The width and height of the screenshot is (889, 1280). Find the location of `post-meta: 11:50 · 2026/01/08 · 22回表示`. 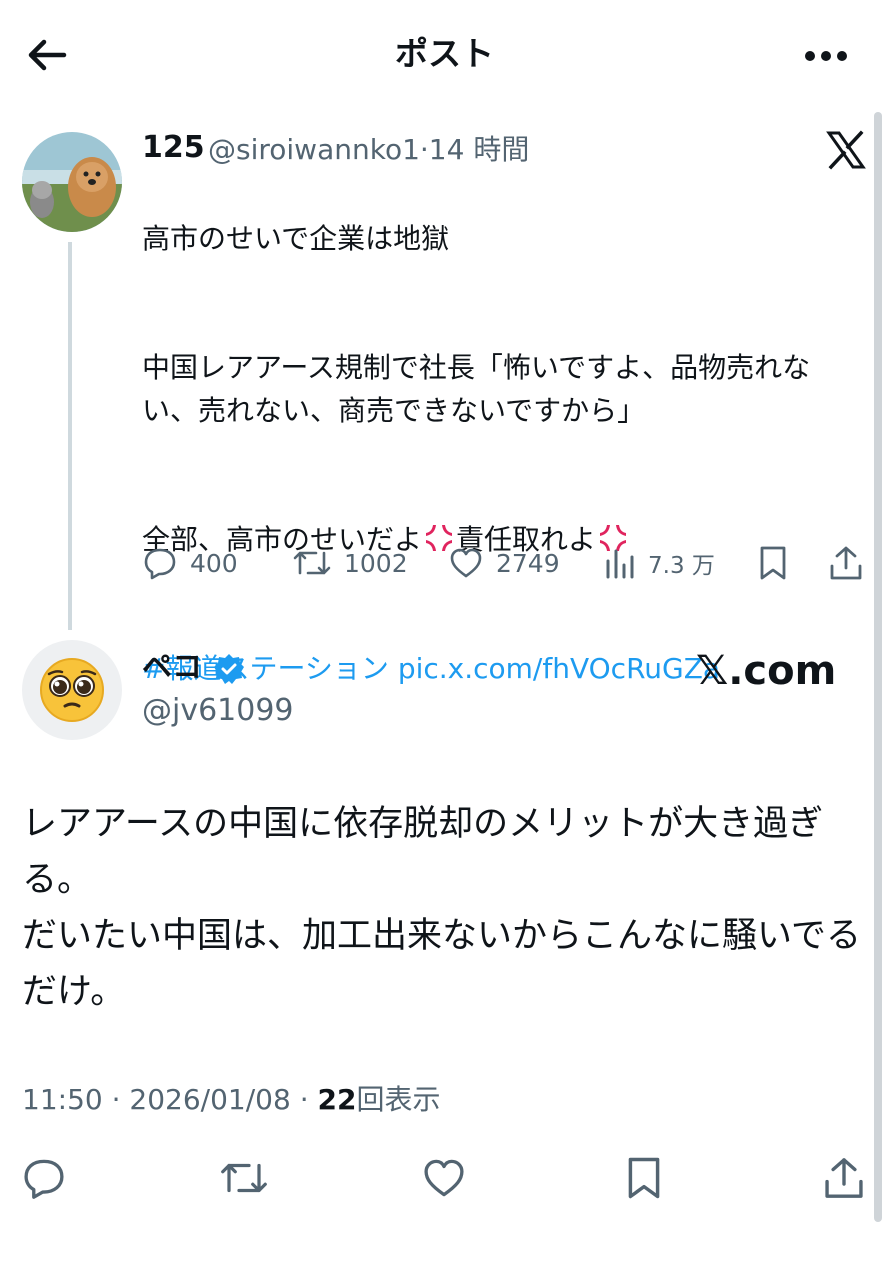

post-meta: 11:50 · 2026/01/08 · 22回表示 is located at coordinates (231, 1100).